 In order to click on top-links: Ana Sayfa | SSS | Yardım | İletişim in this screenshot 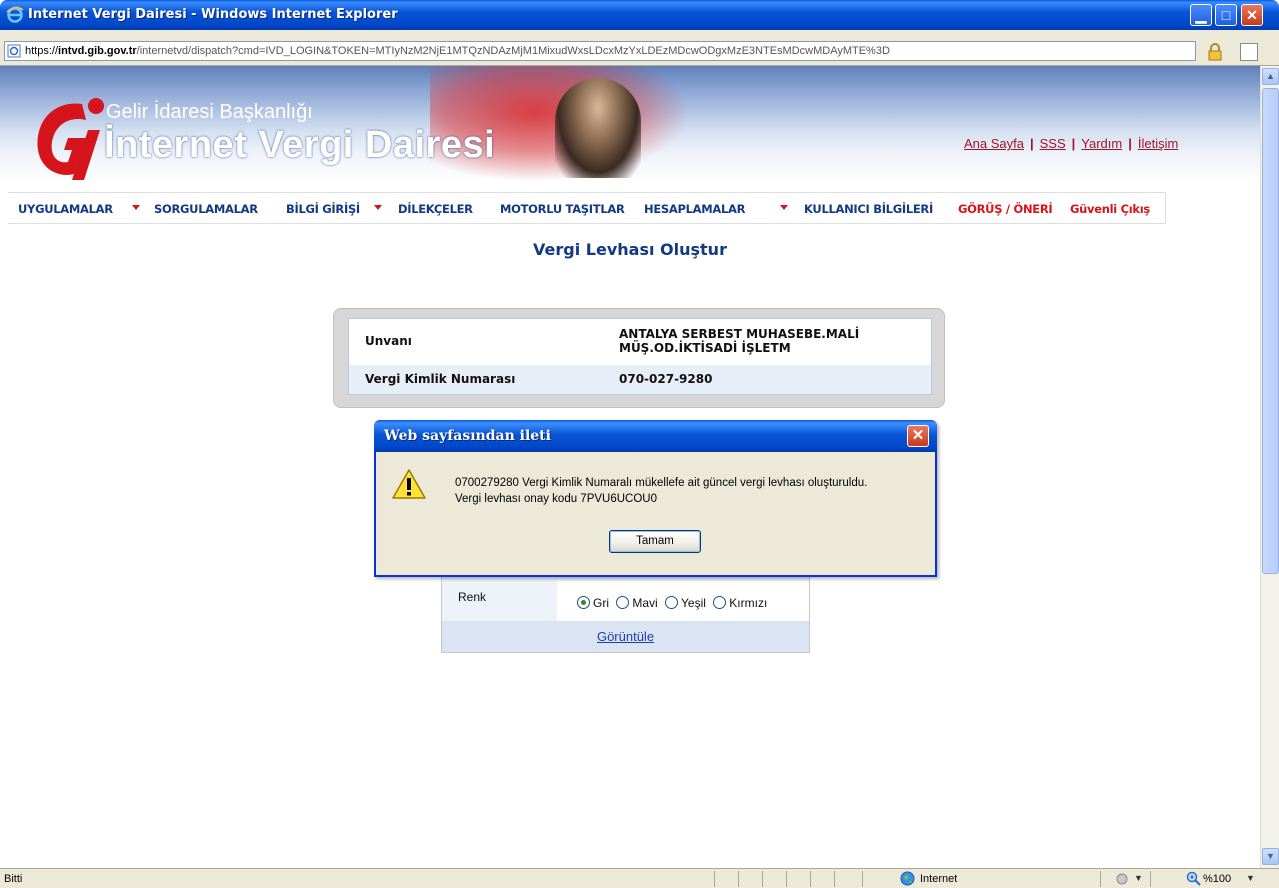, I will do `click(1071, 143)`.